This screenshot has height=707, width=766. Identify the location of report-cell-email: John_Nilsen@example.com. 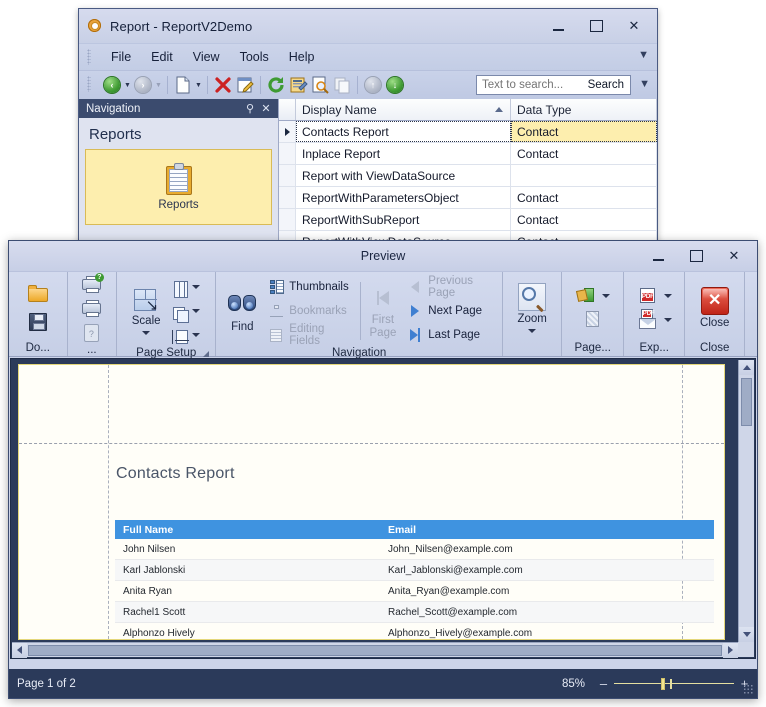
(450, 549).